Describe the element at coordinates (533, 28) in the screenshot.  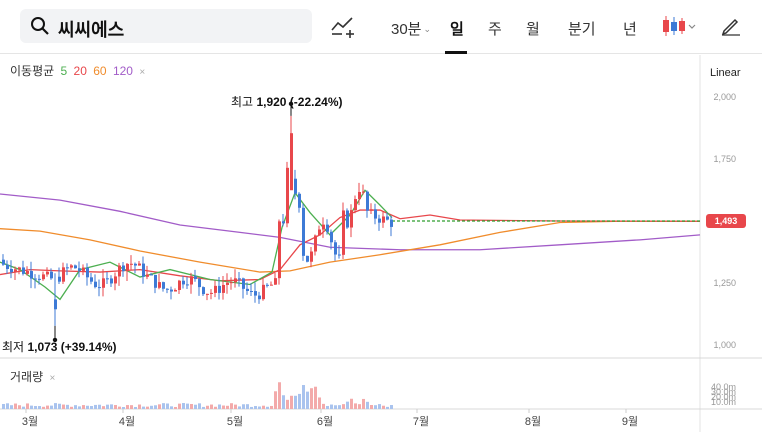
I see `tab-month: 월` at that location.